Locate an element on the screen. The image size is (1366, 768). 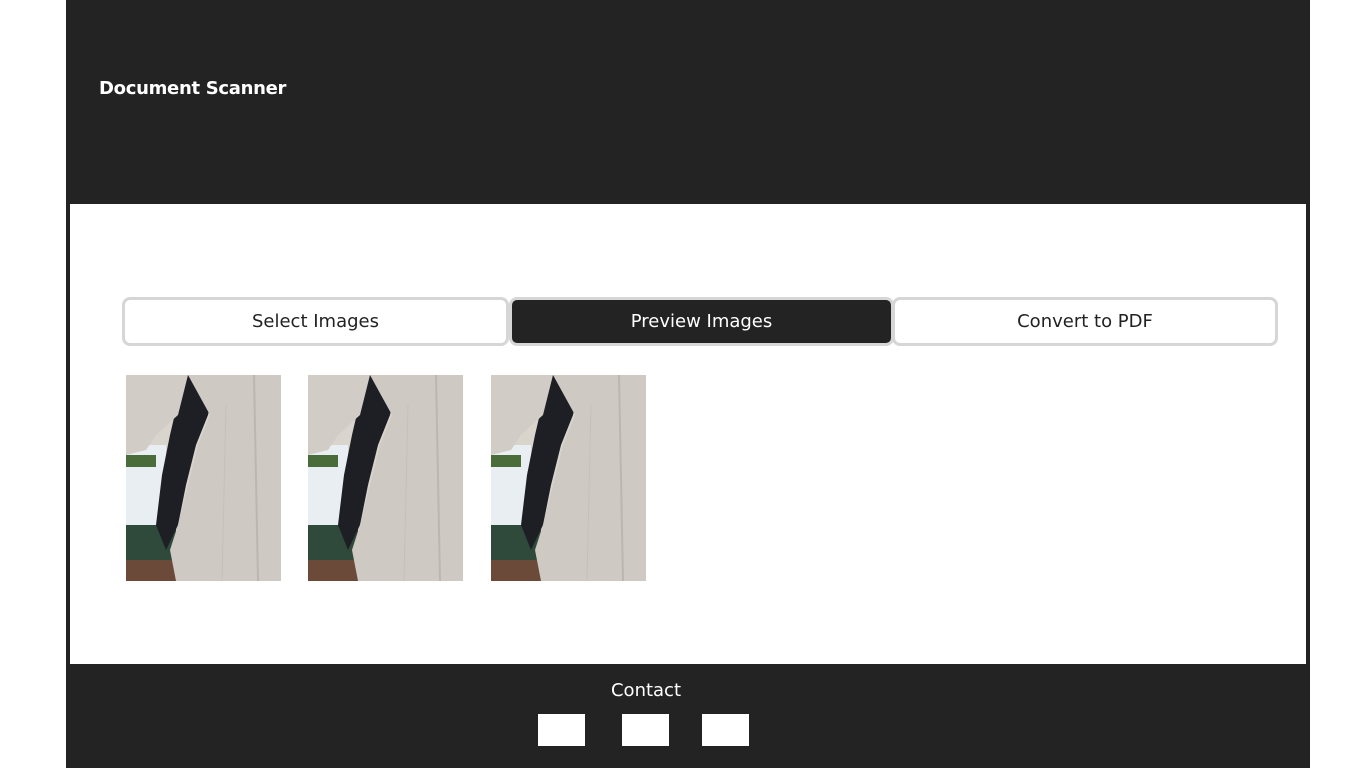
contact-heading: Contact is located at coordinates (646, 690).